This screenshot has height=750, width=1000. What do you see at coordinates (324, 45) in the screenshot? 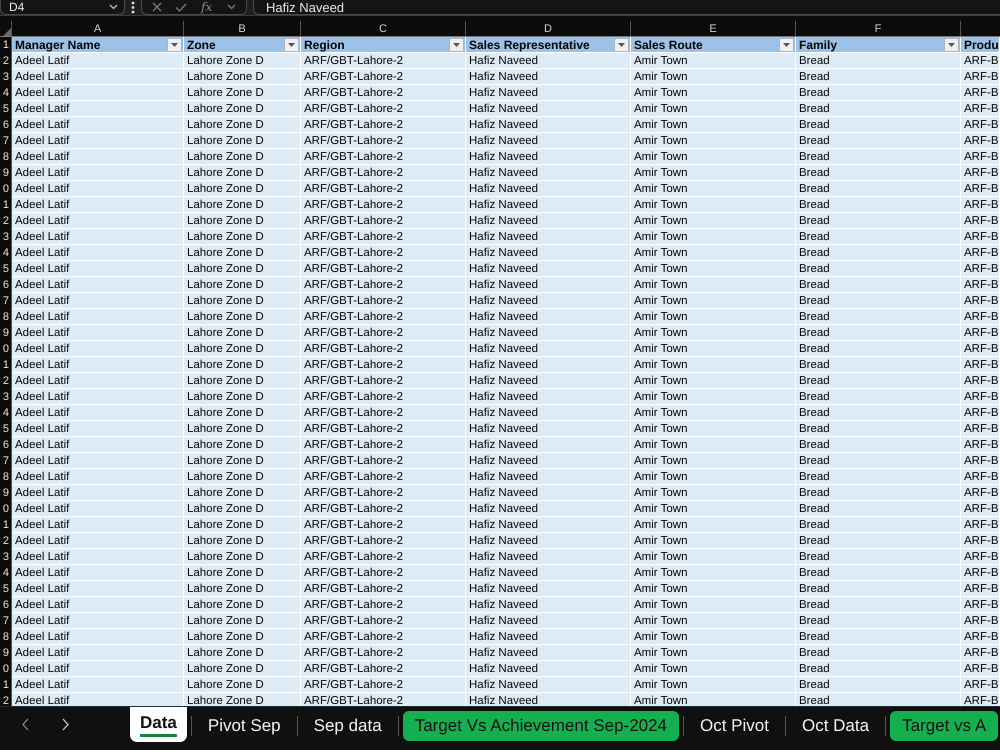
I see `column-header-label: Region` at bounding box center [324, 45].